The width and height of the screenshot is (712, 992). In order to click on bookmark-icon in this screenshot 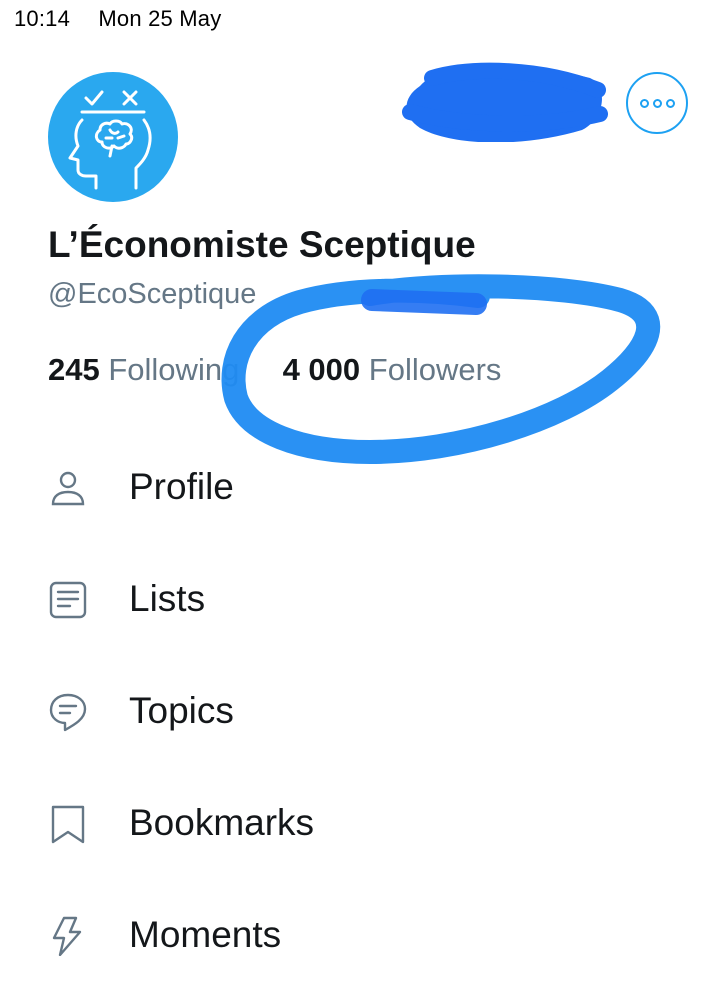, I will do `click(68, 824)`.